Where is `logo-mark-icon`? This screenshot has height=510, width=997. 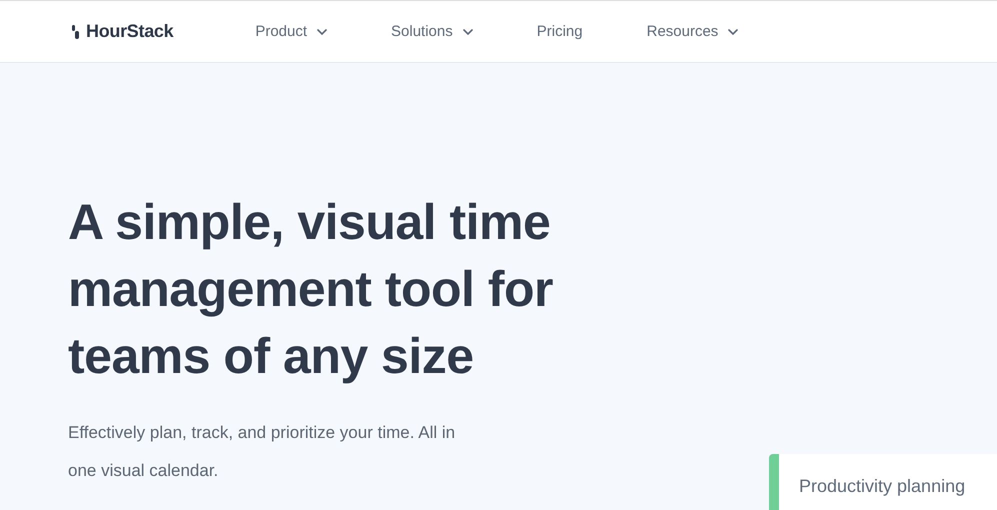 logo-mark-icon is located at coordinates (76, 31).